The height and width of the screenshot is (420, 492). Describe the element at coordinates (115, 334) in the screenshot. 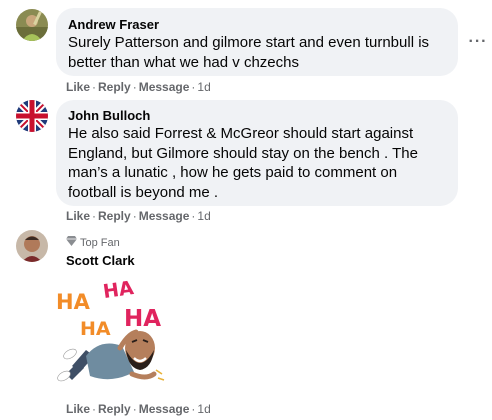

I see `laughing-sticker: HA HA HA HA` at that location.